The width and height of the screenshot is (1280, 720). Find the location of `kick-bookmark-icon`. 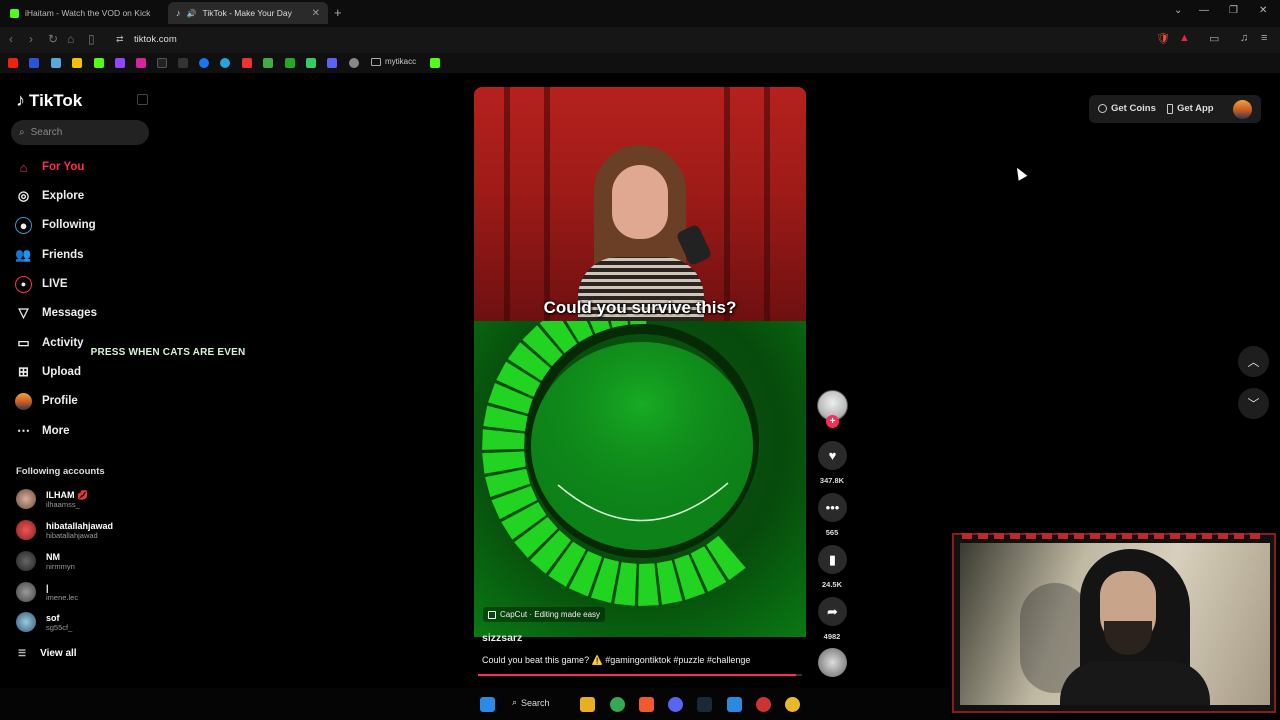

kick-bookmark-icon is located at coordinates (99, 63).